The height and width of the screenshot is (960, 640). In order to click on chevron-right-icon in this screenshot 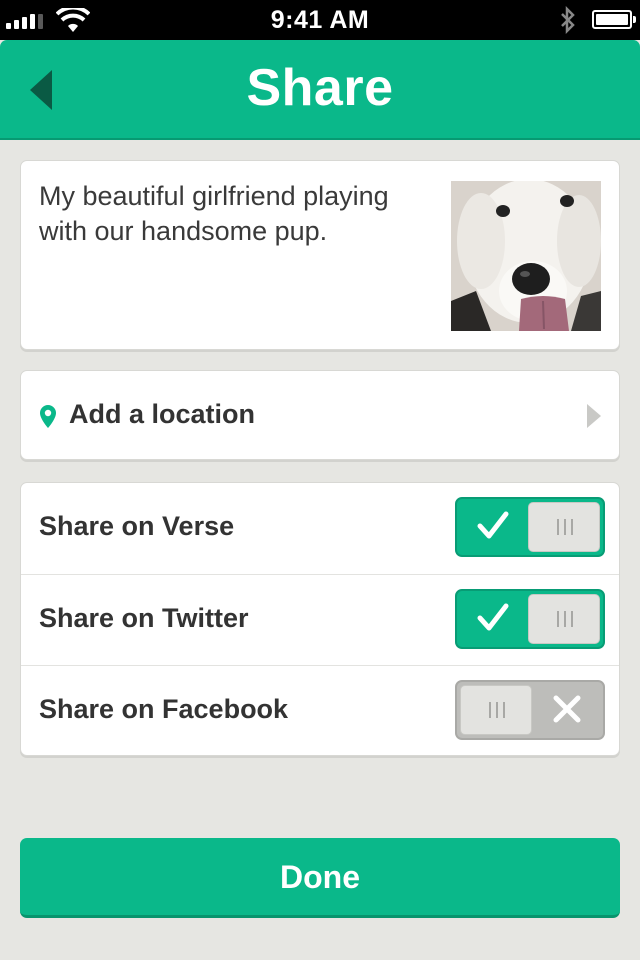, I will do `click(594, 416)`.